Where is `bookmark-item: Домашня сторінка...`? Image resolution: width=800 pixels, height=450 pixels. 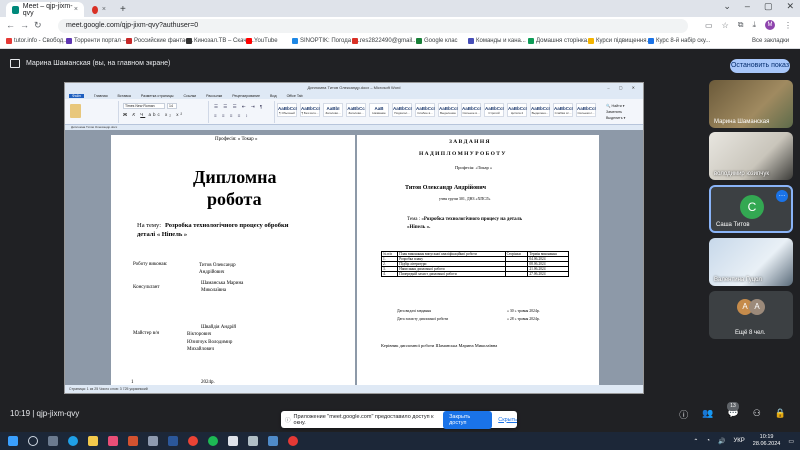
bookmark-item: Домашня сторінка... is located at coordinates (560, 41).